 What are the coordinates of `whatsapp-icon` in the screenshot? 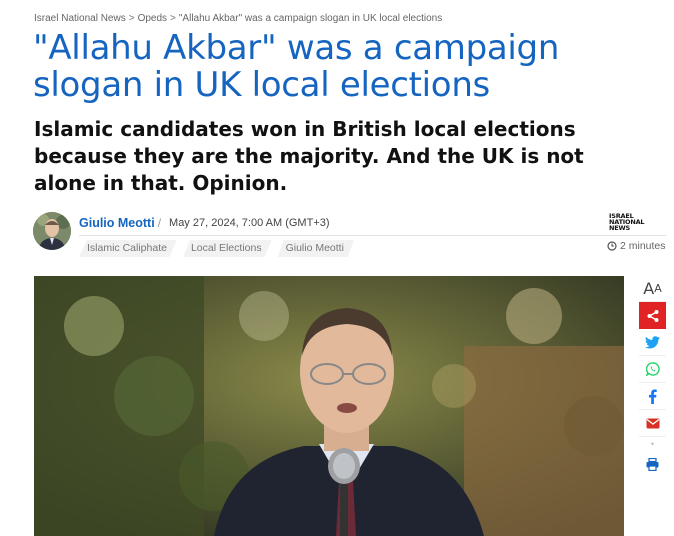 It's located at (652, 369).